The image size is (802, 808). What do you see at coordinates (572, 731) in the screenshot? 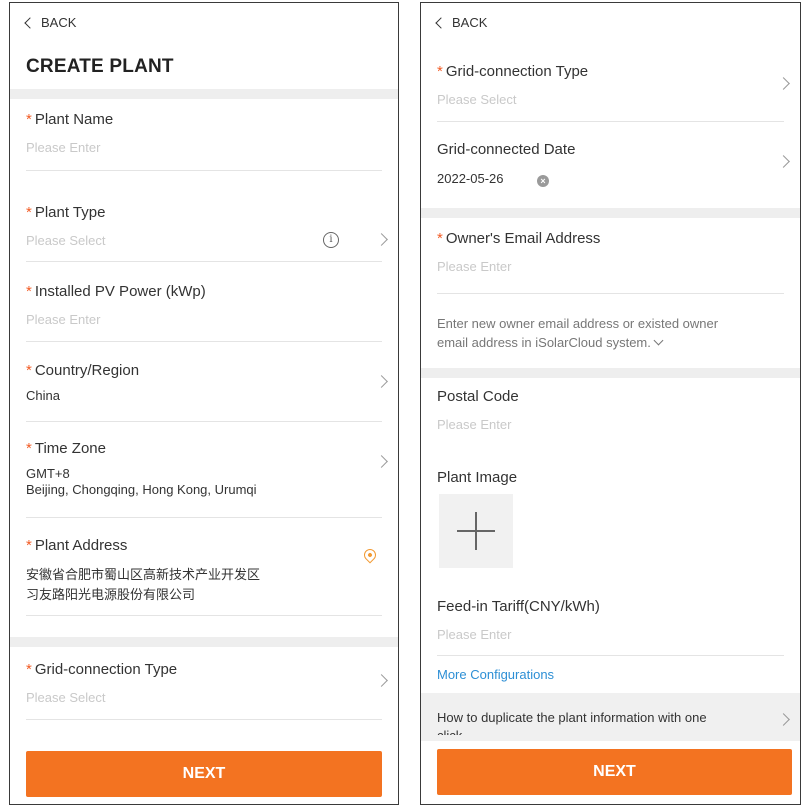
I see `duplicate-help-line-2: click` at bounding box center [572, 731].